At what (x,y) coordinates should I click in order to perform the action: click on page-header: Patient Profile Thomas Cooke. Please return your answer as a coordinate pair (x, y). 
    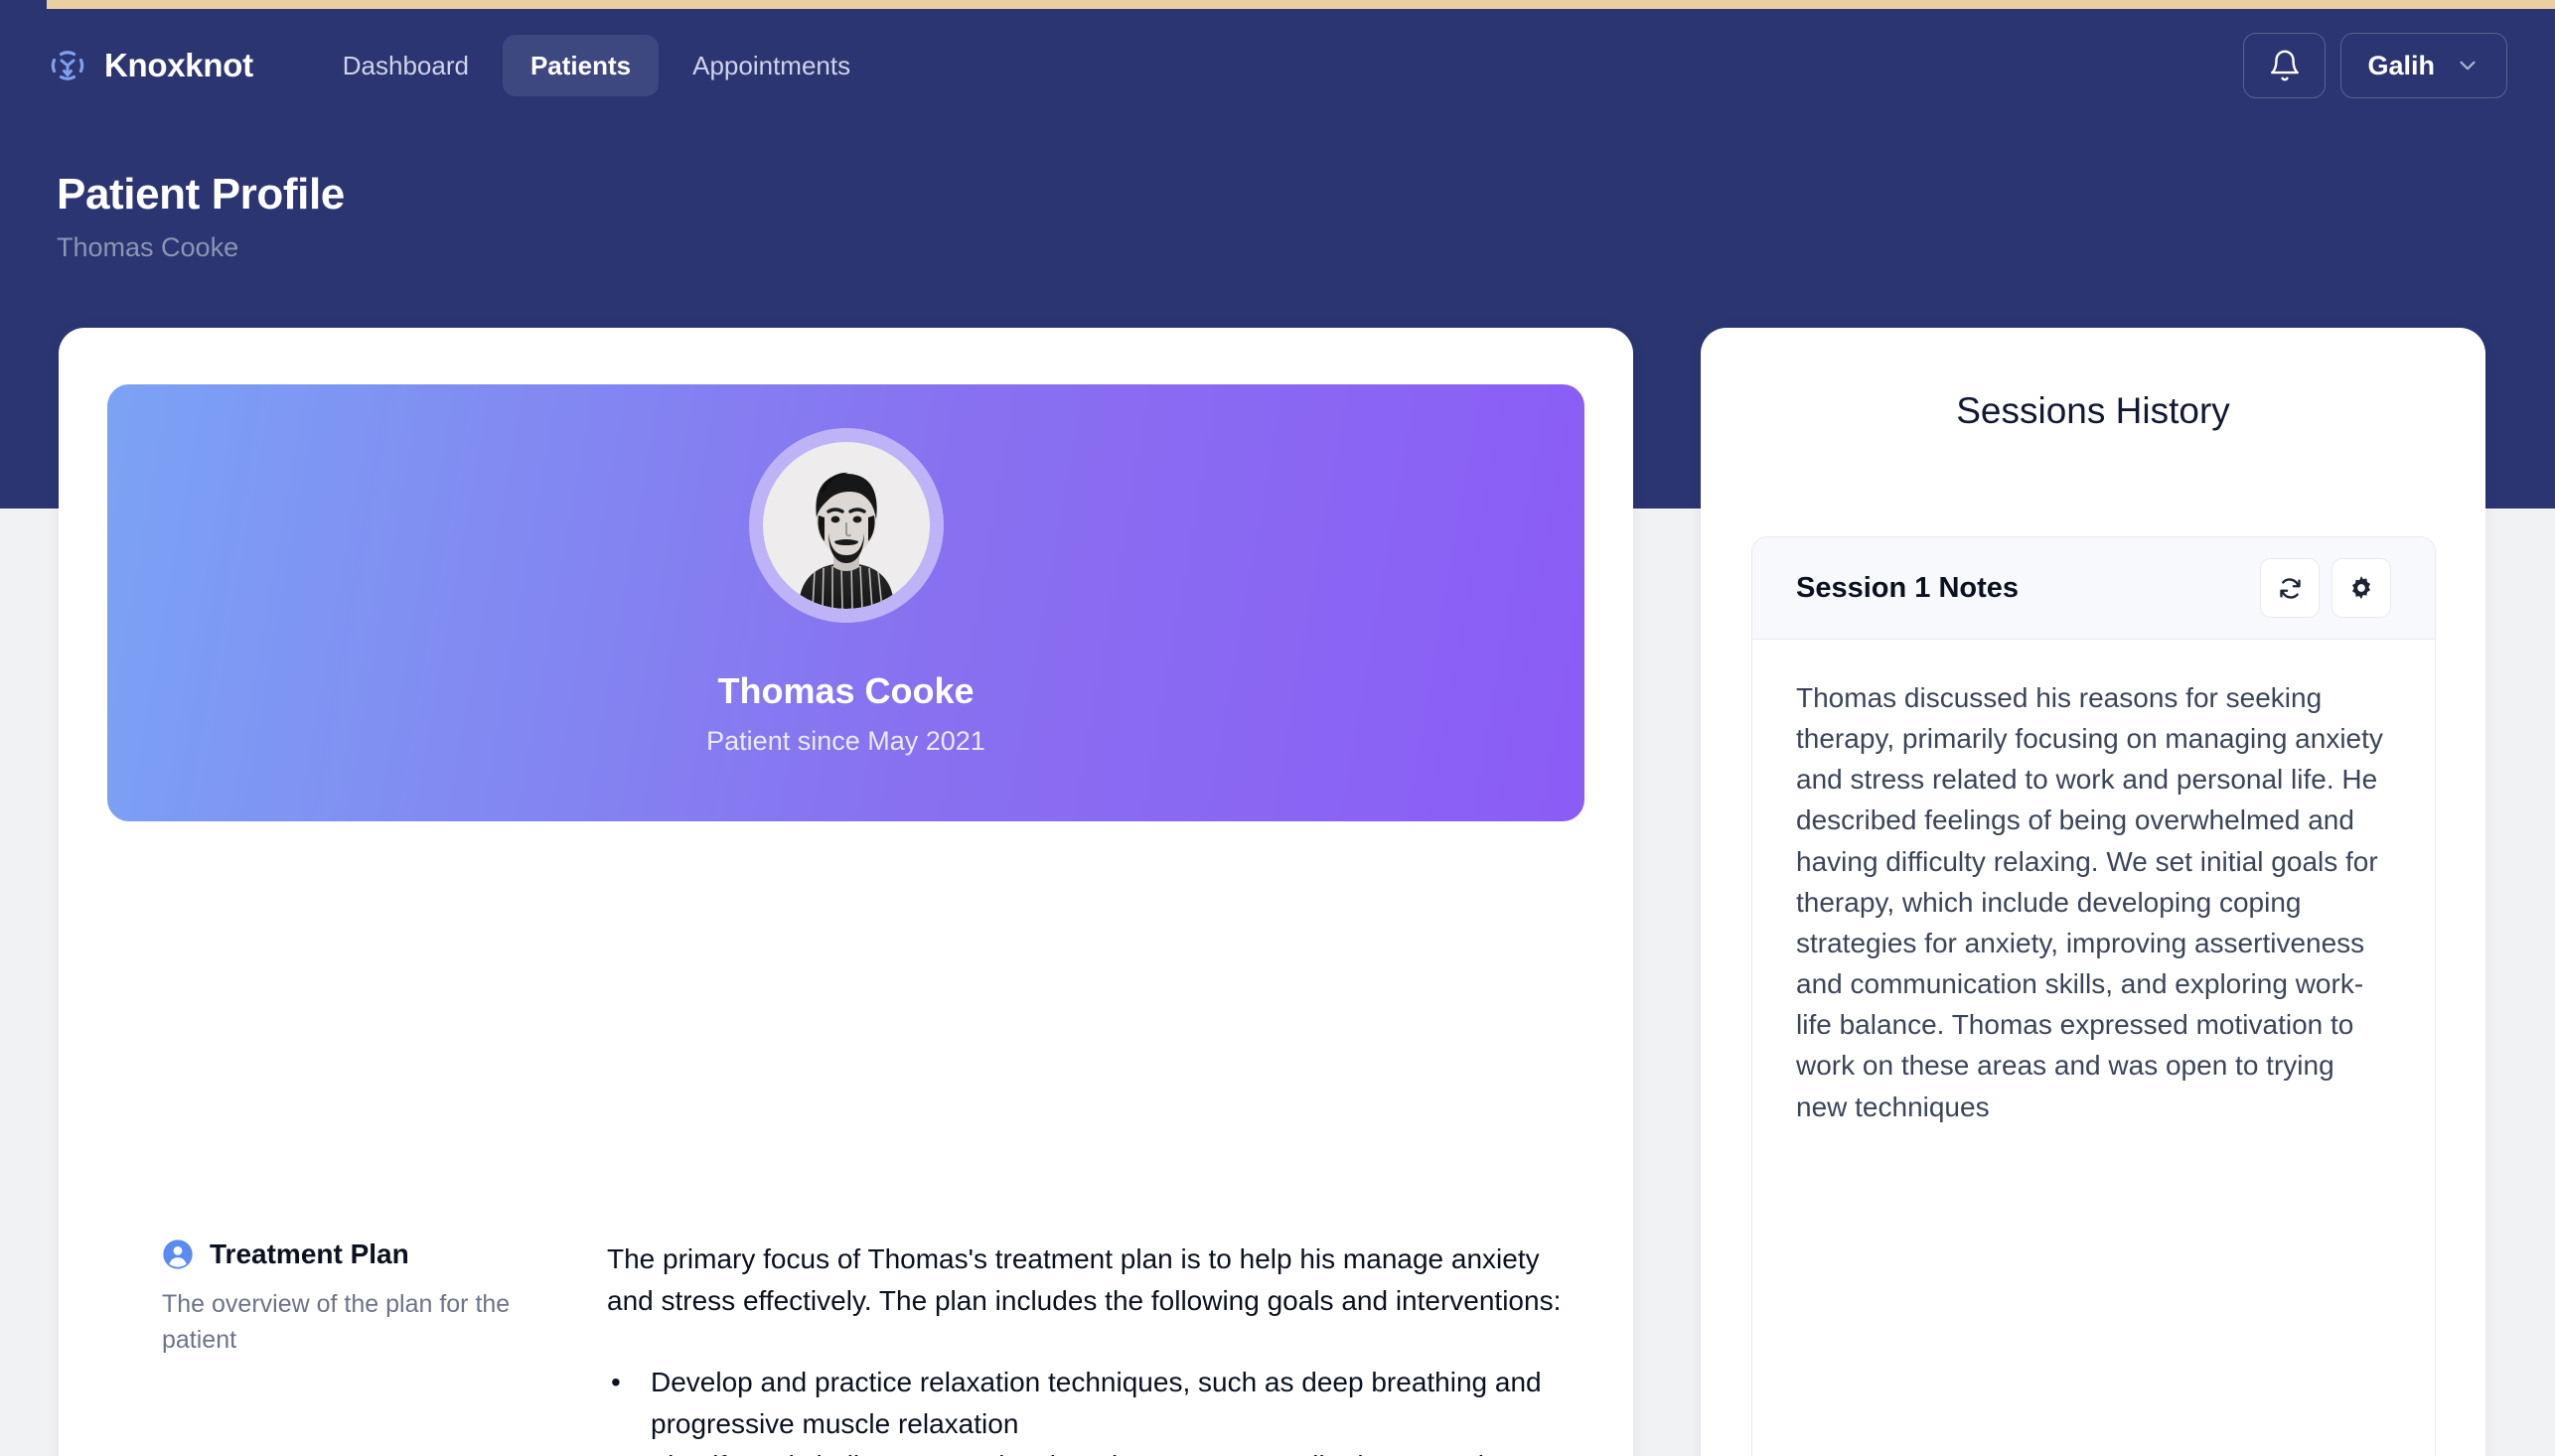
    Looking at the image, I should click on (201, 216).